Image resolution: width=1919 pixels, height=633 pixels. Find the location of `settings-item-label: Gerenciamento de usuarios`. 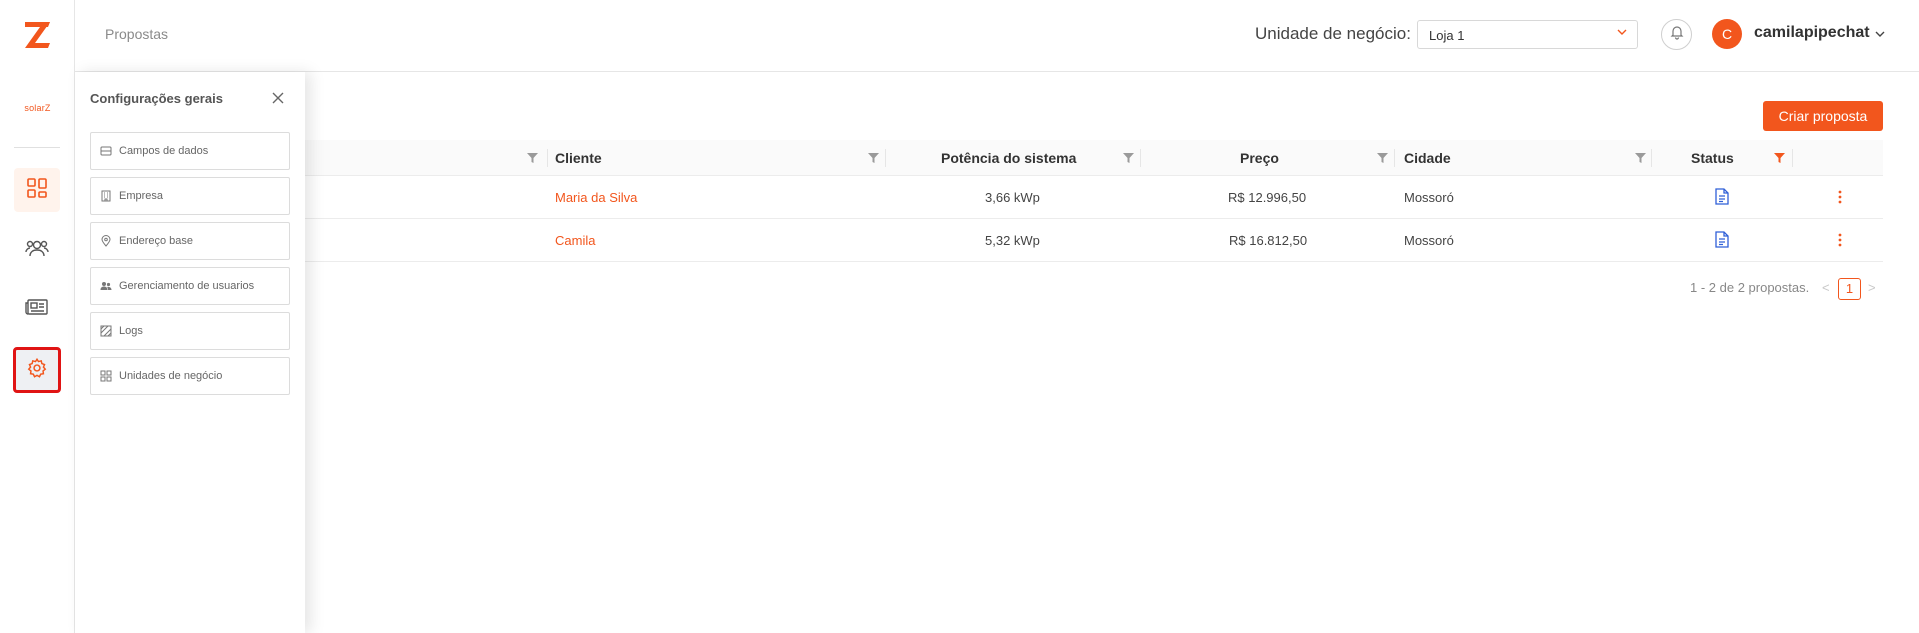

settings-item-label: Gerenciamento de usuarios is located at coordinates (187, 286).